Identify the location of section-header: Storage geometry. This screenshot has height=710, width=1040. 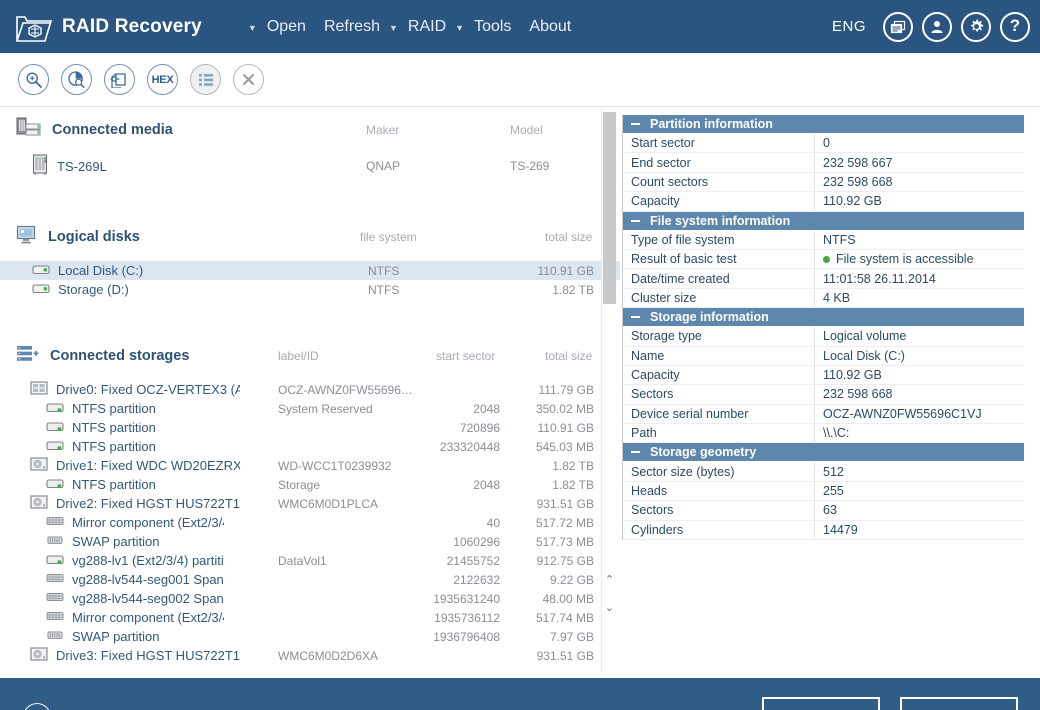
(823, 453).